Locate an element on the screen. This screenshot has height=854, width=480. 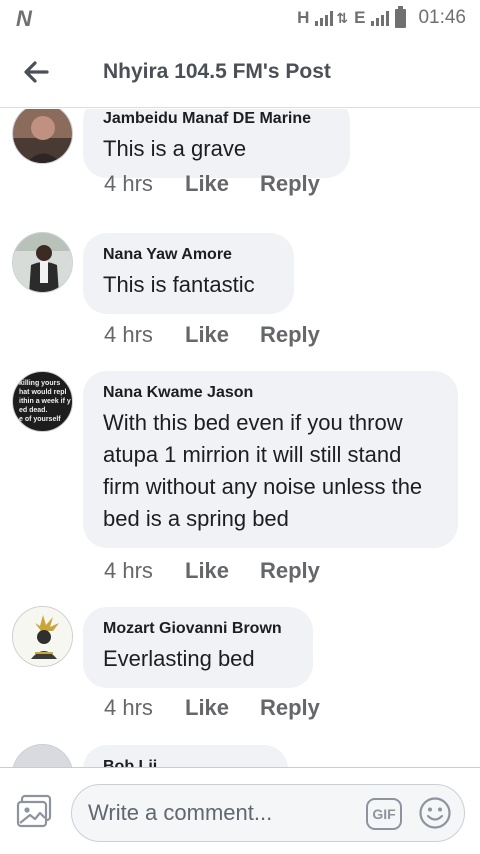
comment-author: Bob Lii is located at coordinates (185, 762).